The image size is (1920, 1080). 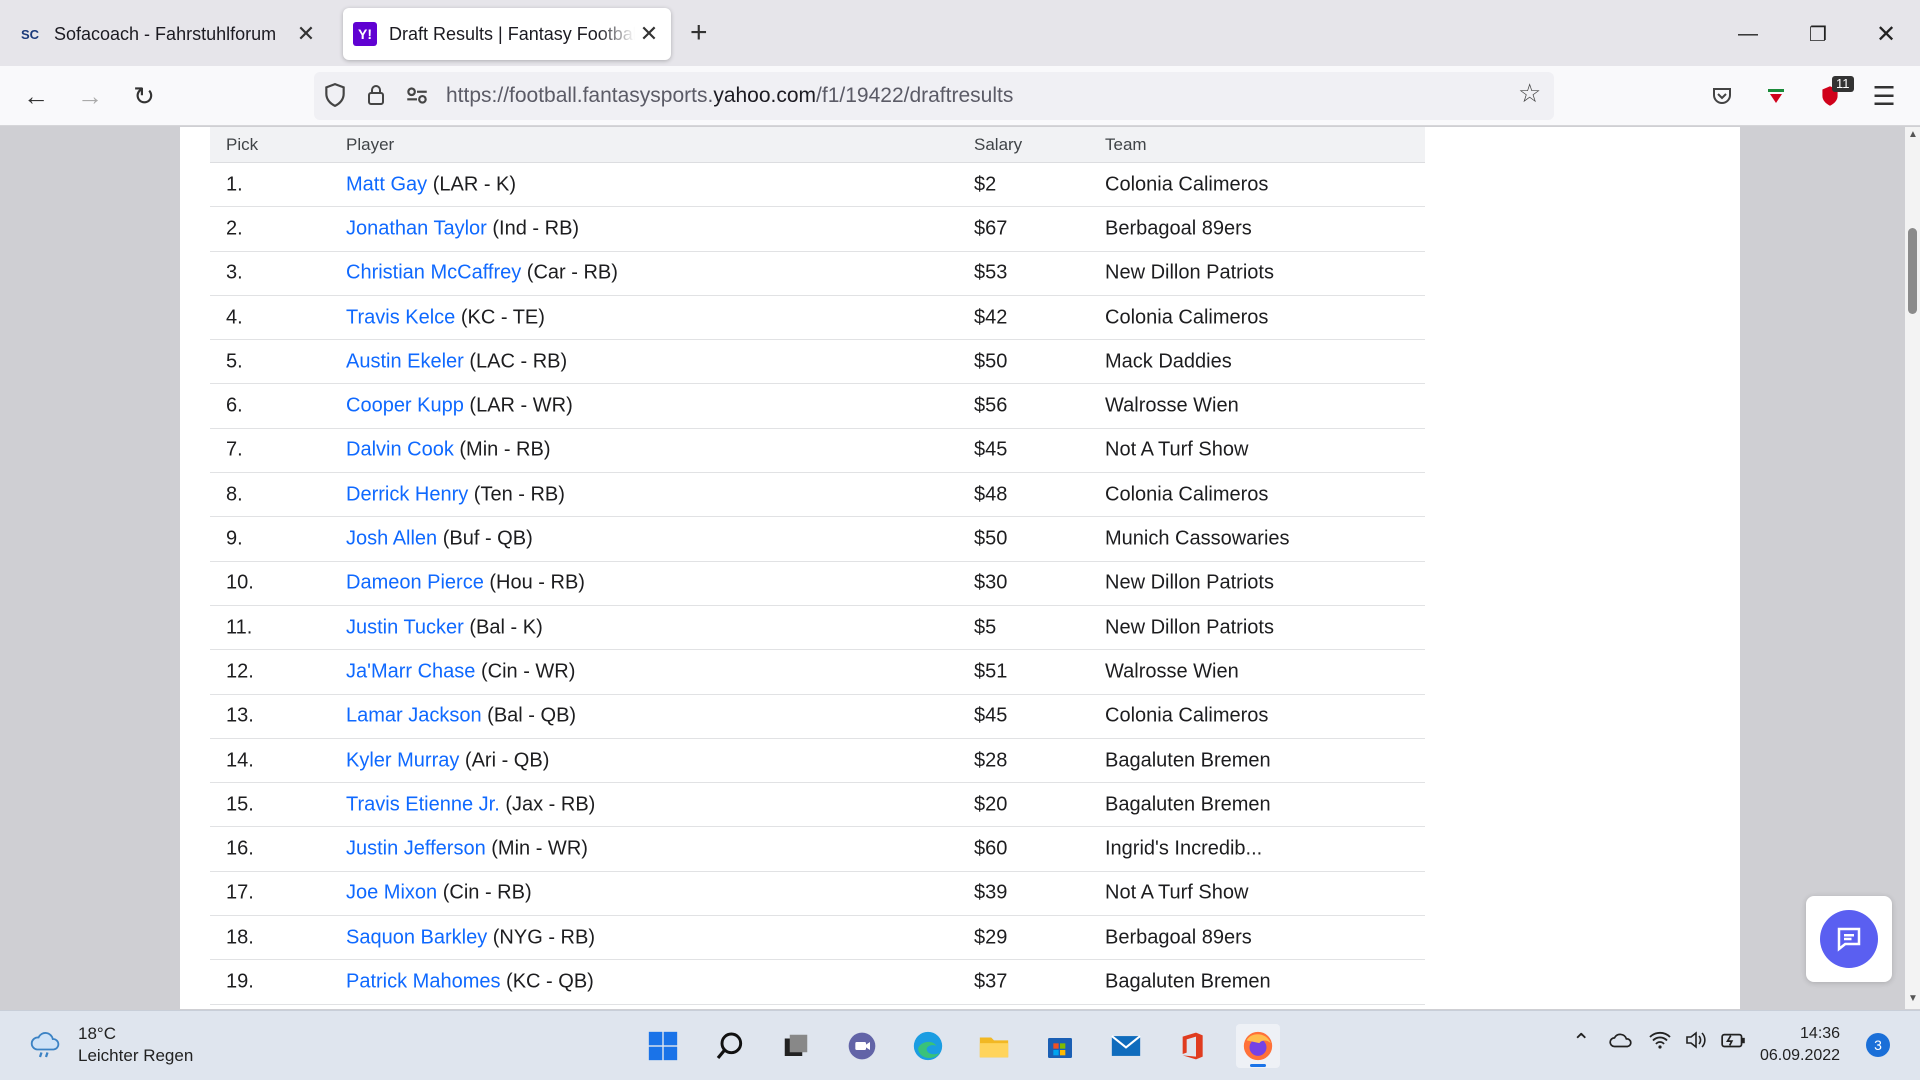 I want to click on salary: $37, so click(x=991, y=981).